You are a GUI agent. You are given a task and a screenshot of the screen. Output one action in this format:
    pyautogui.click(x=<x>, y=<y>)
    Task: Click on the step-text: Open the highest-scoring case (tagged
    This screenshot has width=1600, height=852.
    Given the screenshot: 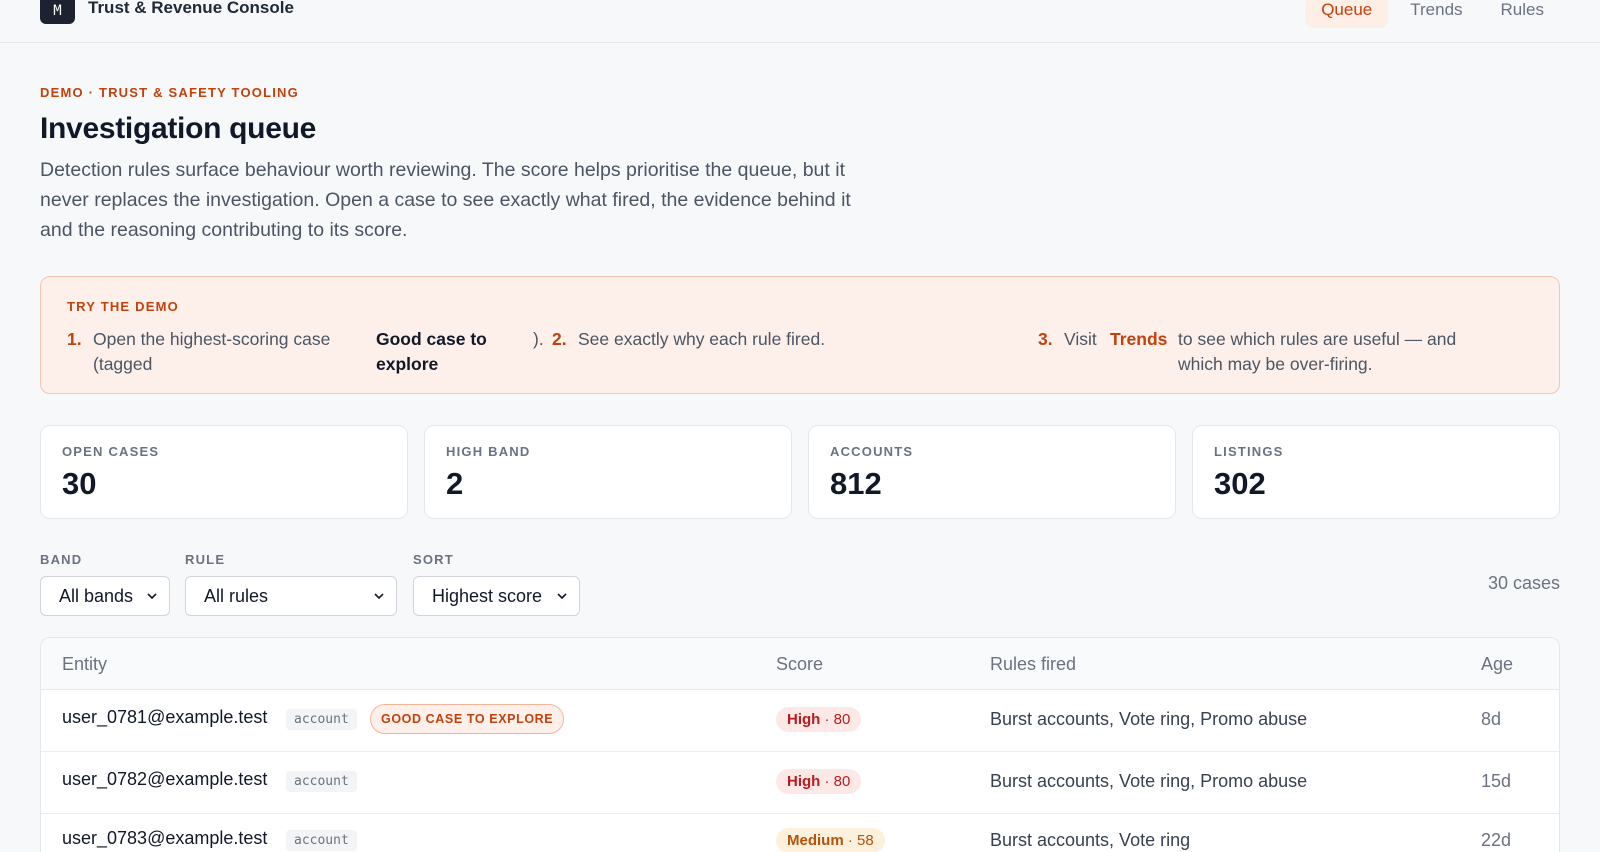 What is the action you would take?
    pyautogui.click(x=212, y=351)
    